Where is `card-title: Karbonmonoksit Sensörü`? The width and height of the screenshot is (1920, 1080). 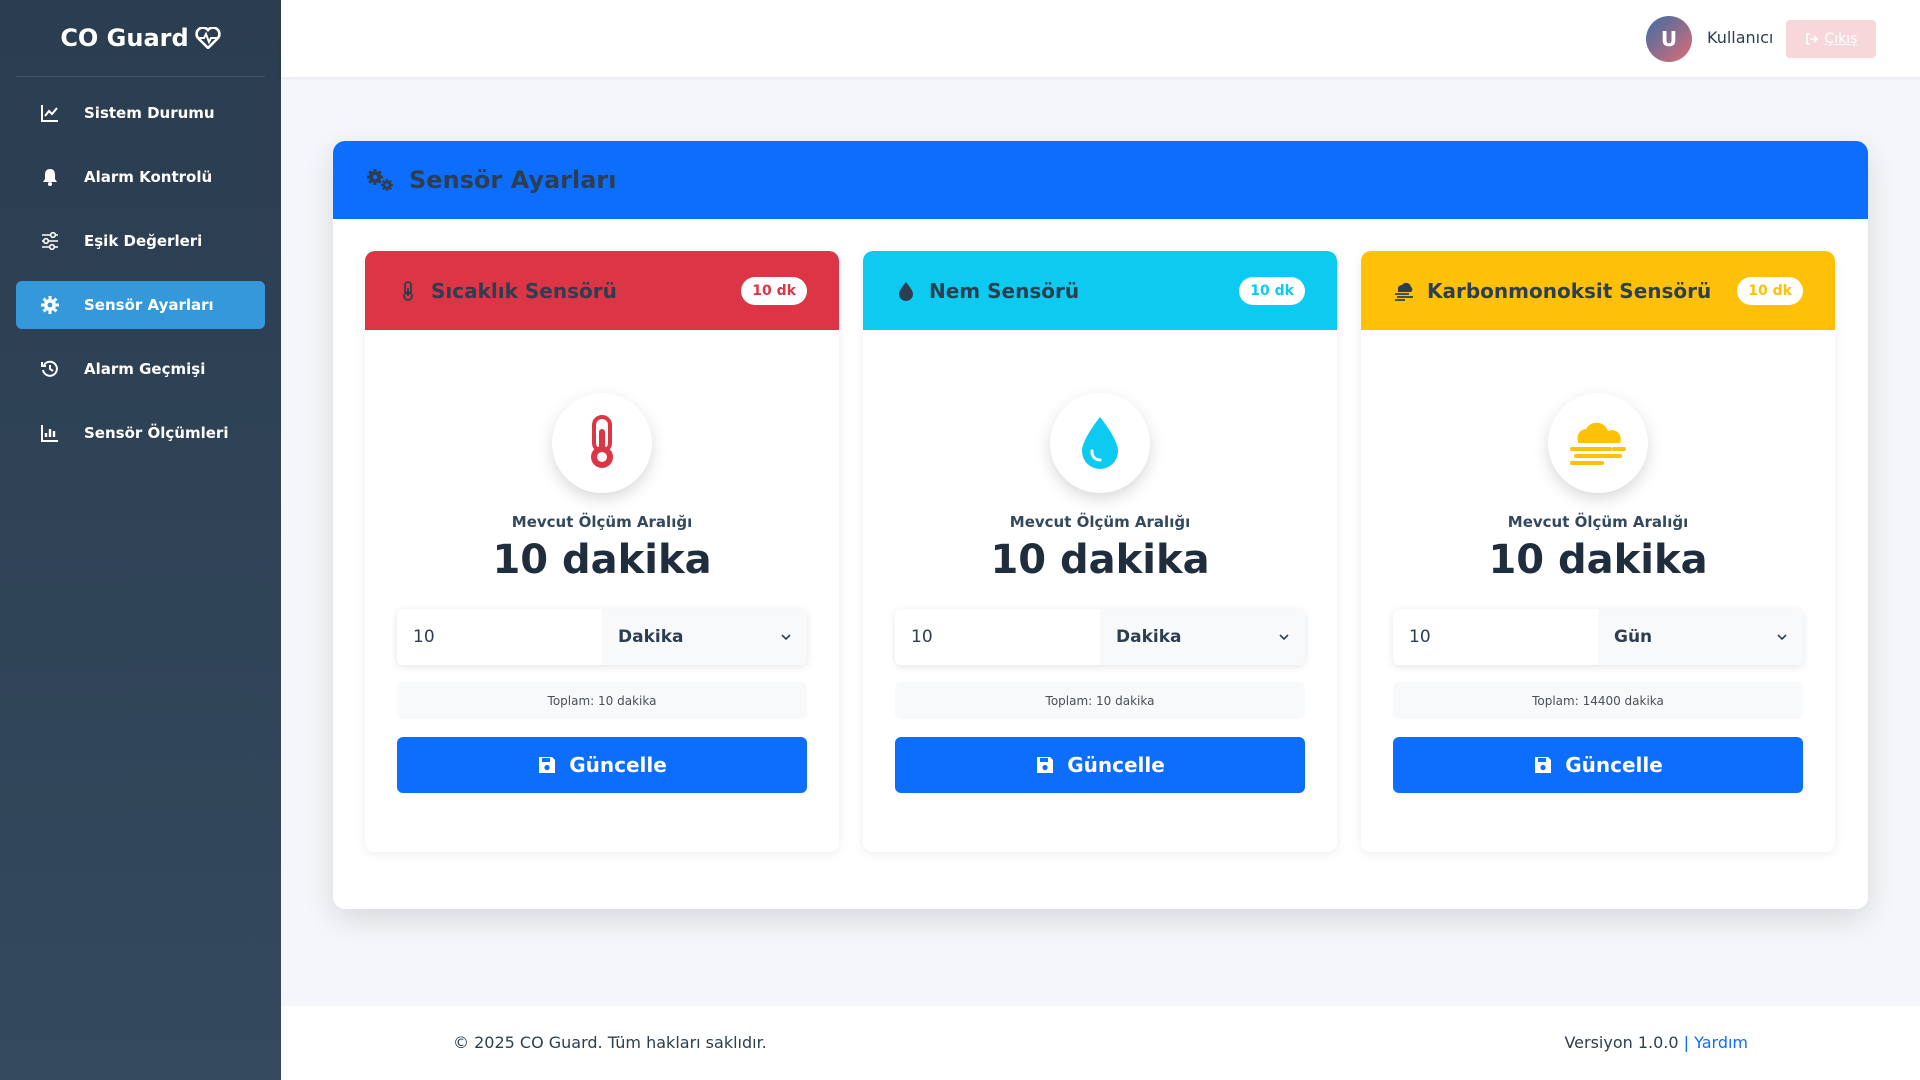
card-title: Karbonmonoksit Sensörü is located at coordinates (1569, 290).